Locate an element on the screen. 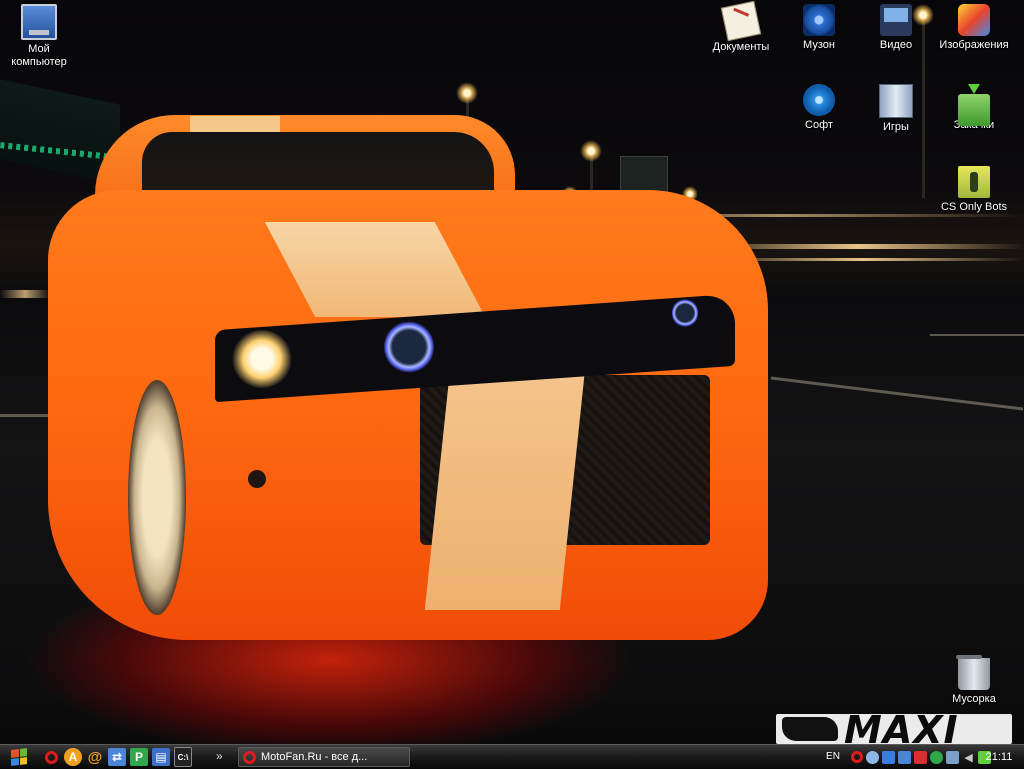 The width and height of the screenshot is (1024, 769). maxi-logo: MAXI is located at coordinates (894, 729).